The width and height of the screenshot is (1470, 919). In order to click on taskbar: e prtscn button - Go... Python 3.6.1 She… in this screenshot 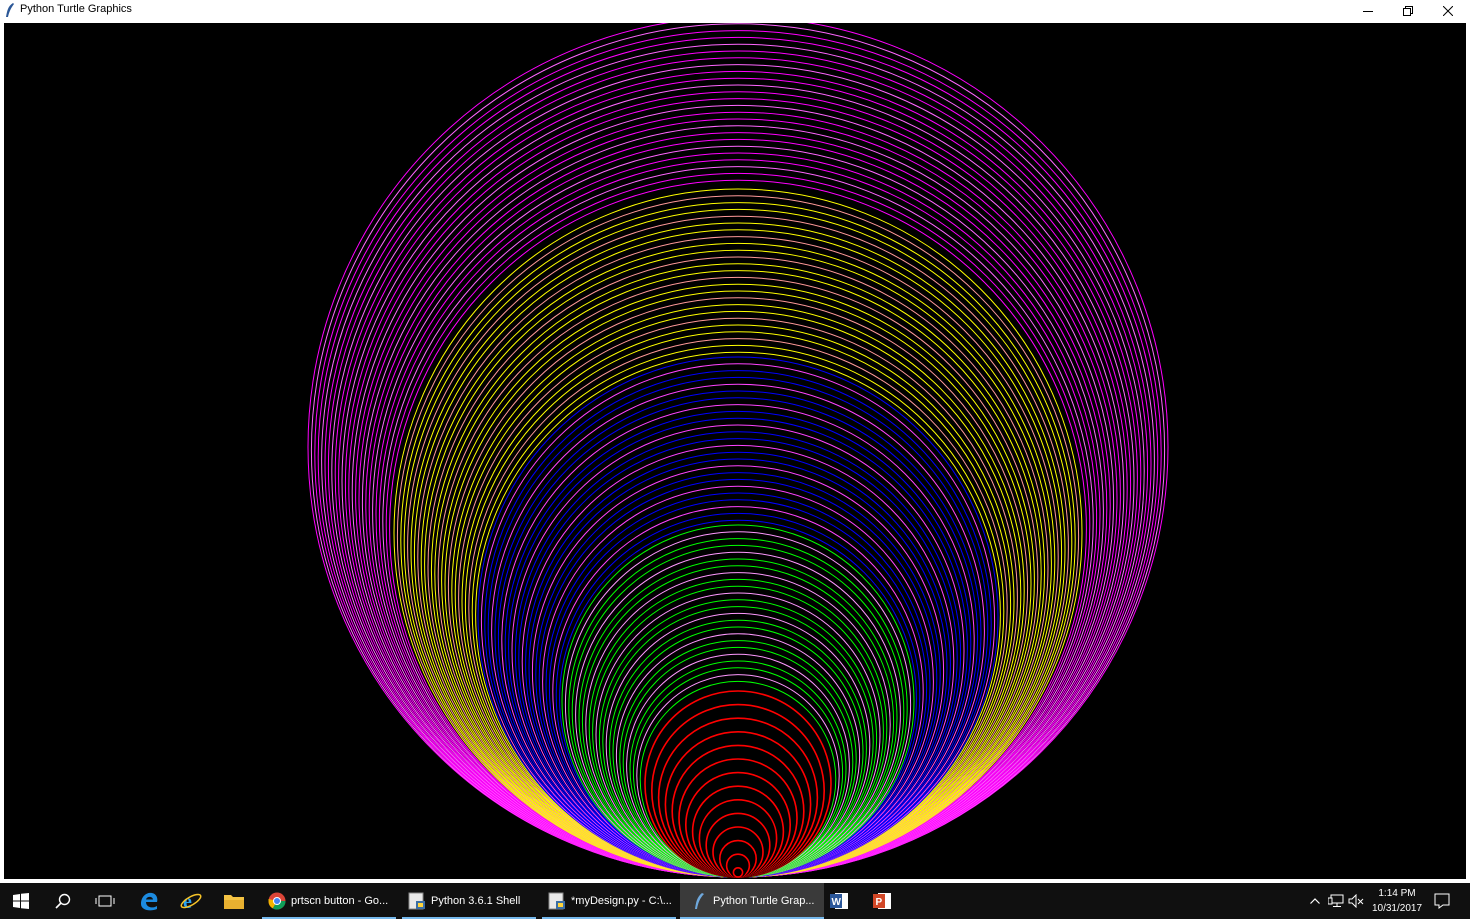, I will do `click(735, 901)`.